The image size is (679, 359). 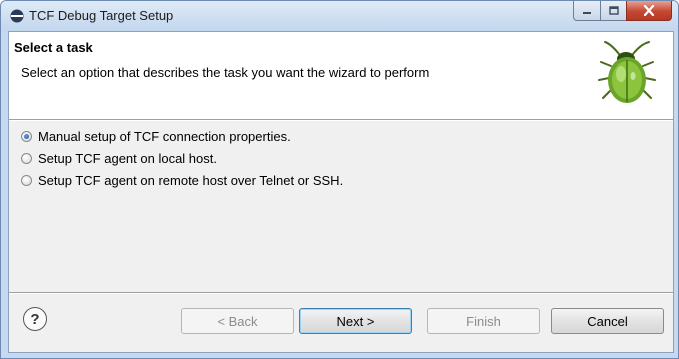 I want to click on window-title: TCF Debug Target Setup, so click(x=101, y=15).